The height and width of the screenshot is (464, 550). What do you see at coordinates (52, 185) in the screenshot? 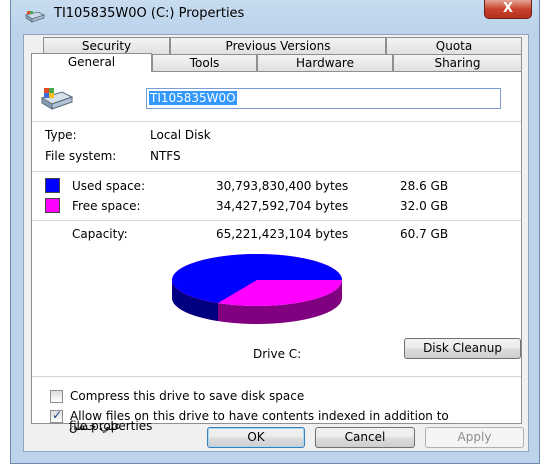
I see `used-space-swatch` at bounding box center [52, 185].